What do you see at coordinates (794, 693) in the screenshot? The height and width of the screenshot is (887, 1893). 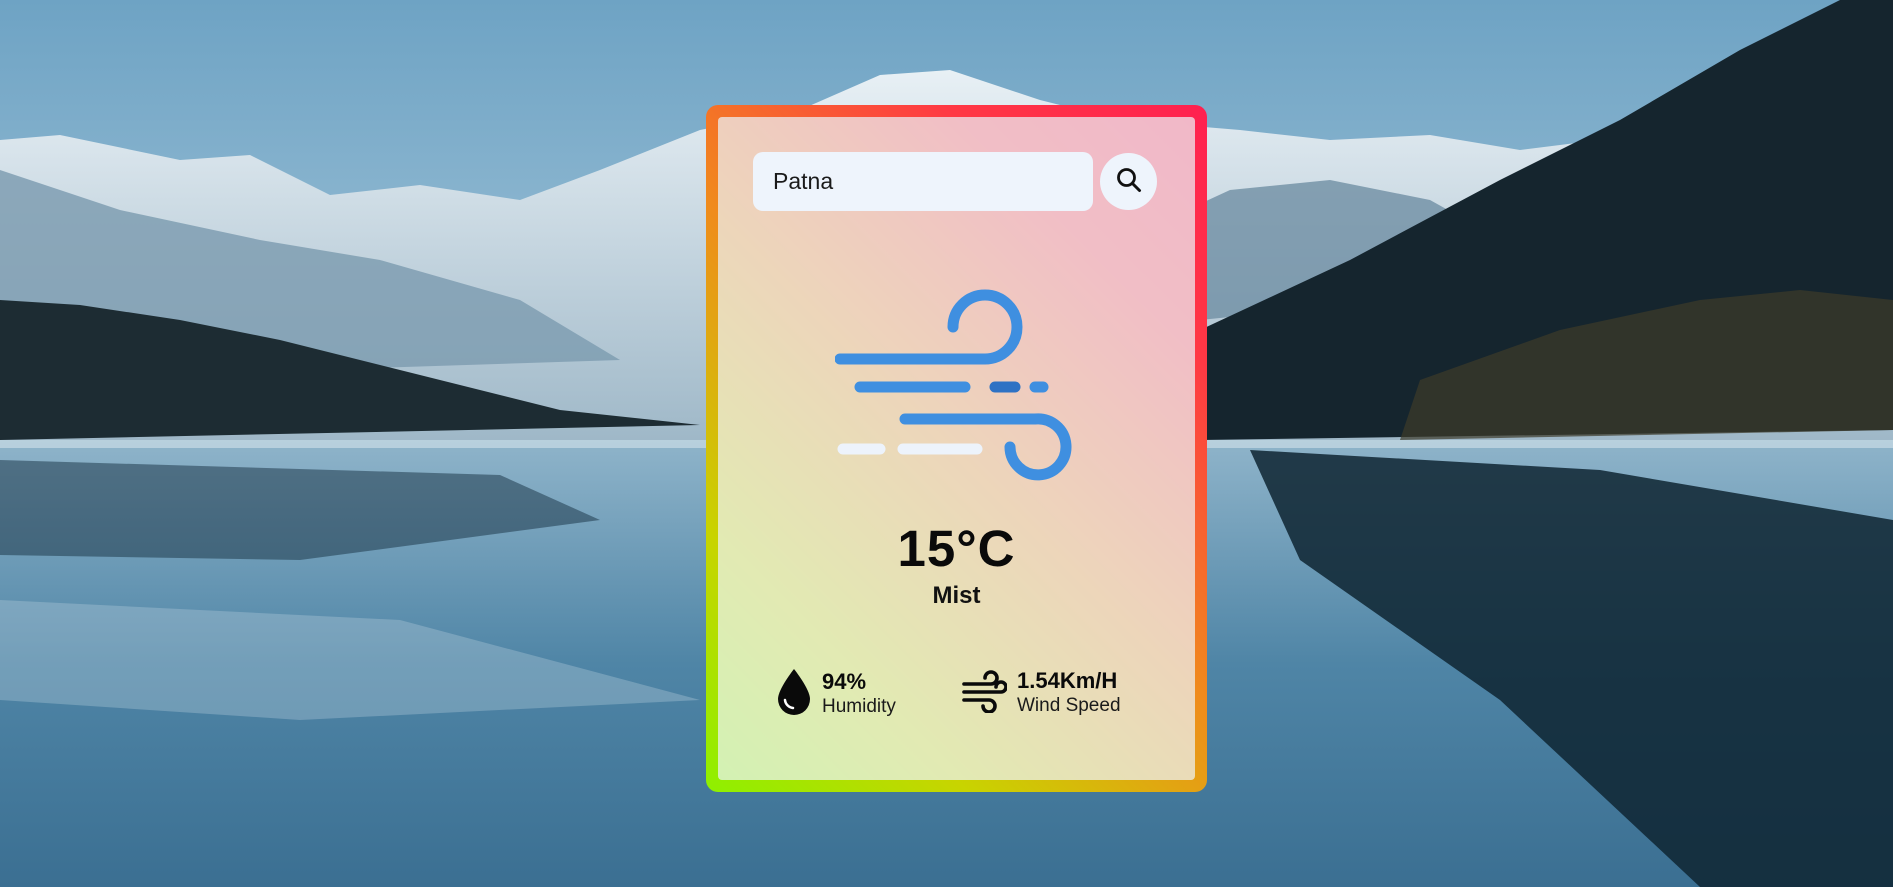 I see `water-drop-icon` at bounding box center [794, 693].